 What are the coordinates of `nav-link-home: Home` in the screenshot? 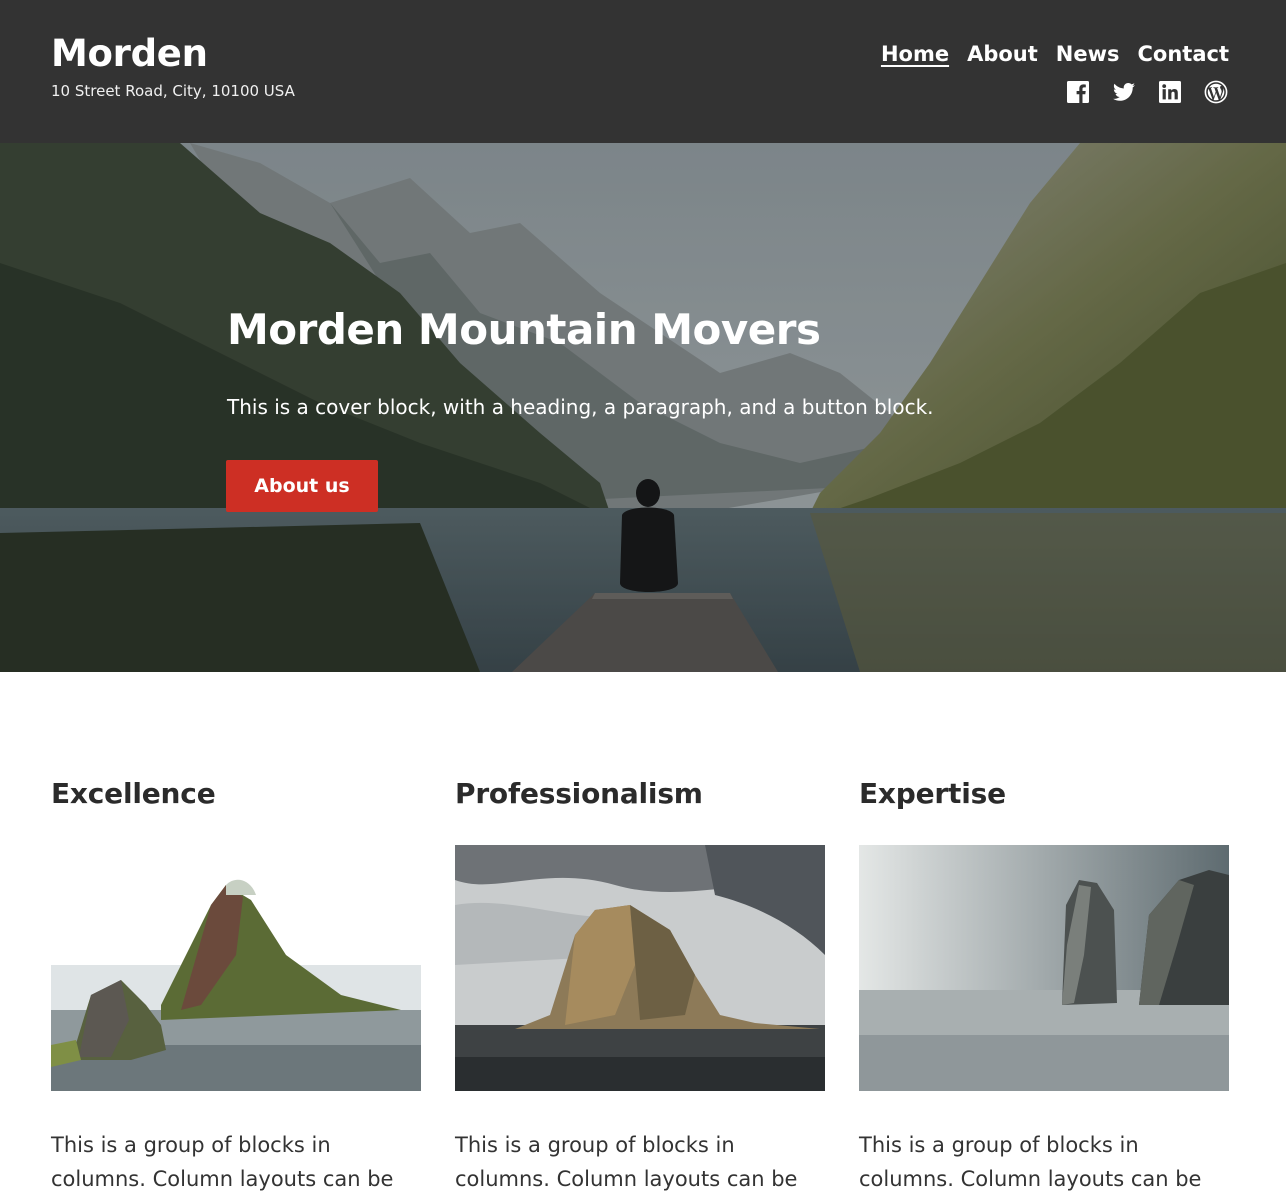 It's located at (915, 54).